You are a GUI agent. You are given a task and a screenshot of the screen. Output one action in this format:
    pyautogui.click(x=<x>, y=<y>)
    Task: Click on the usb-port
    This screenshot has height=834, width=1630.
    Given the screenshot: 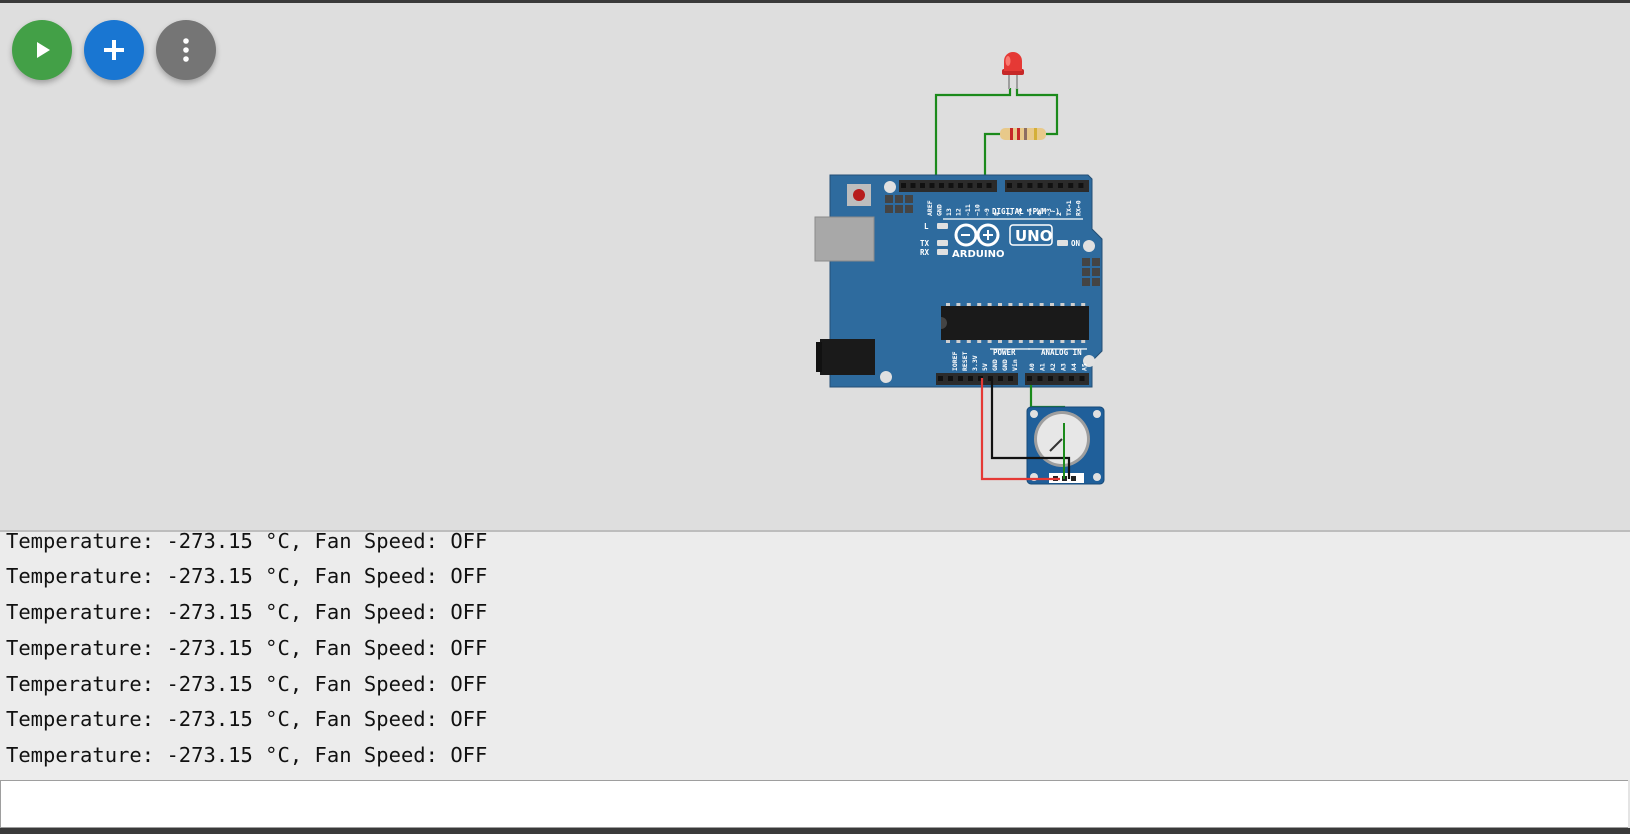 What is the action you would take?
    pyautogui.click(x=844, y=239)
    